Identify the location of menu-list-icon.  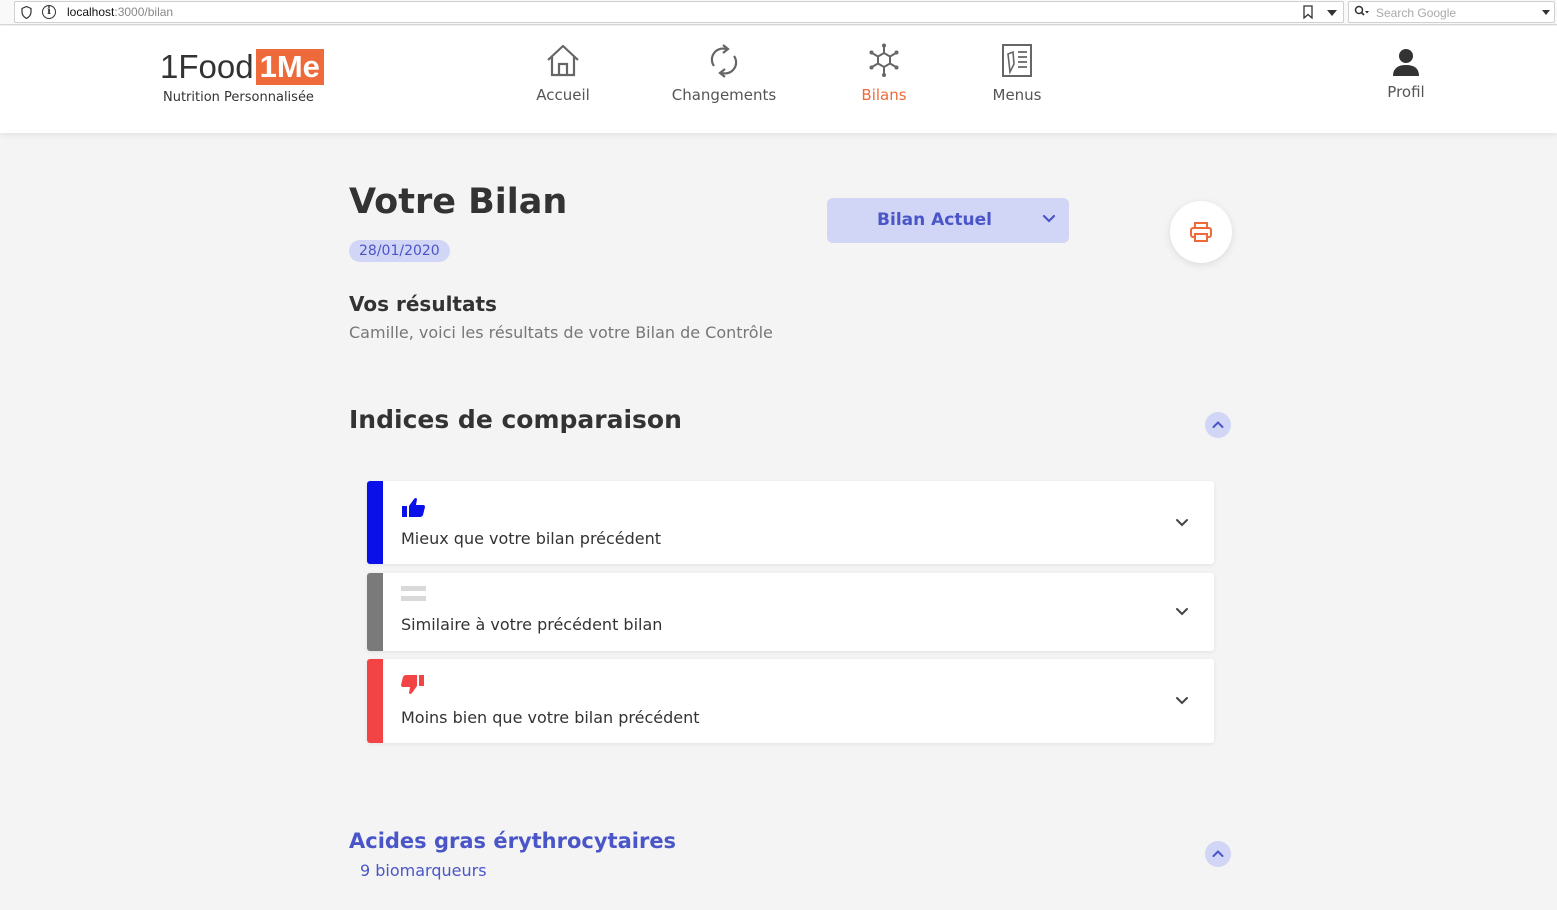
(1017, 60).